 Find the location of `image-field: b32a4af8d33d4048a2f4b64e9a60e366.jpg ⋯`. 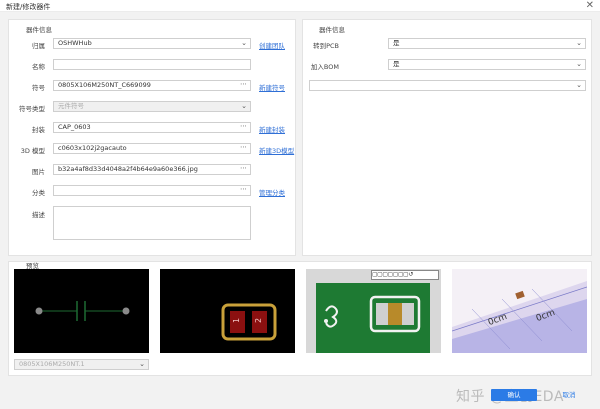

image-field: b32a4af8d33d4048a2f4b64e9a60e366.jpg ⋯ is located at coordinates (152, 169).